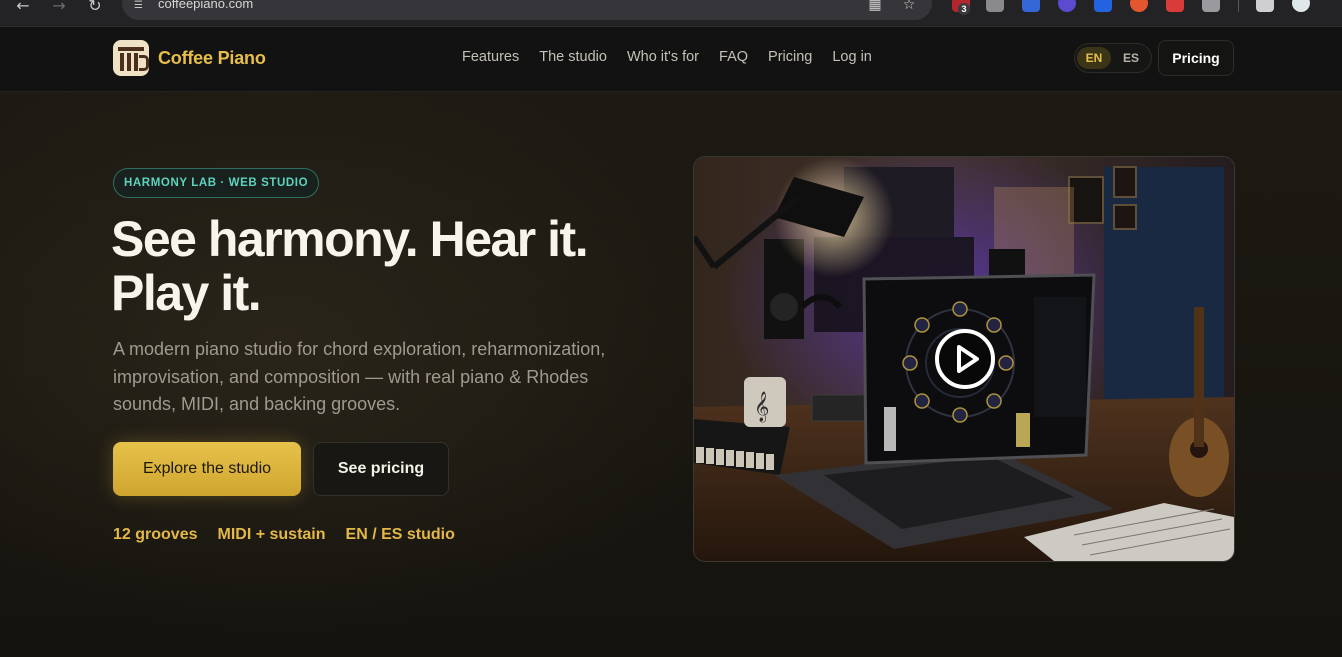 The height and width of the screenshot is (657, 1342). I want to click on translate-icon: ▦, so click(875, 6).